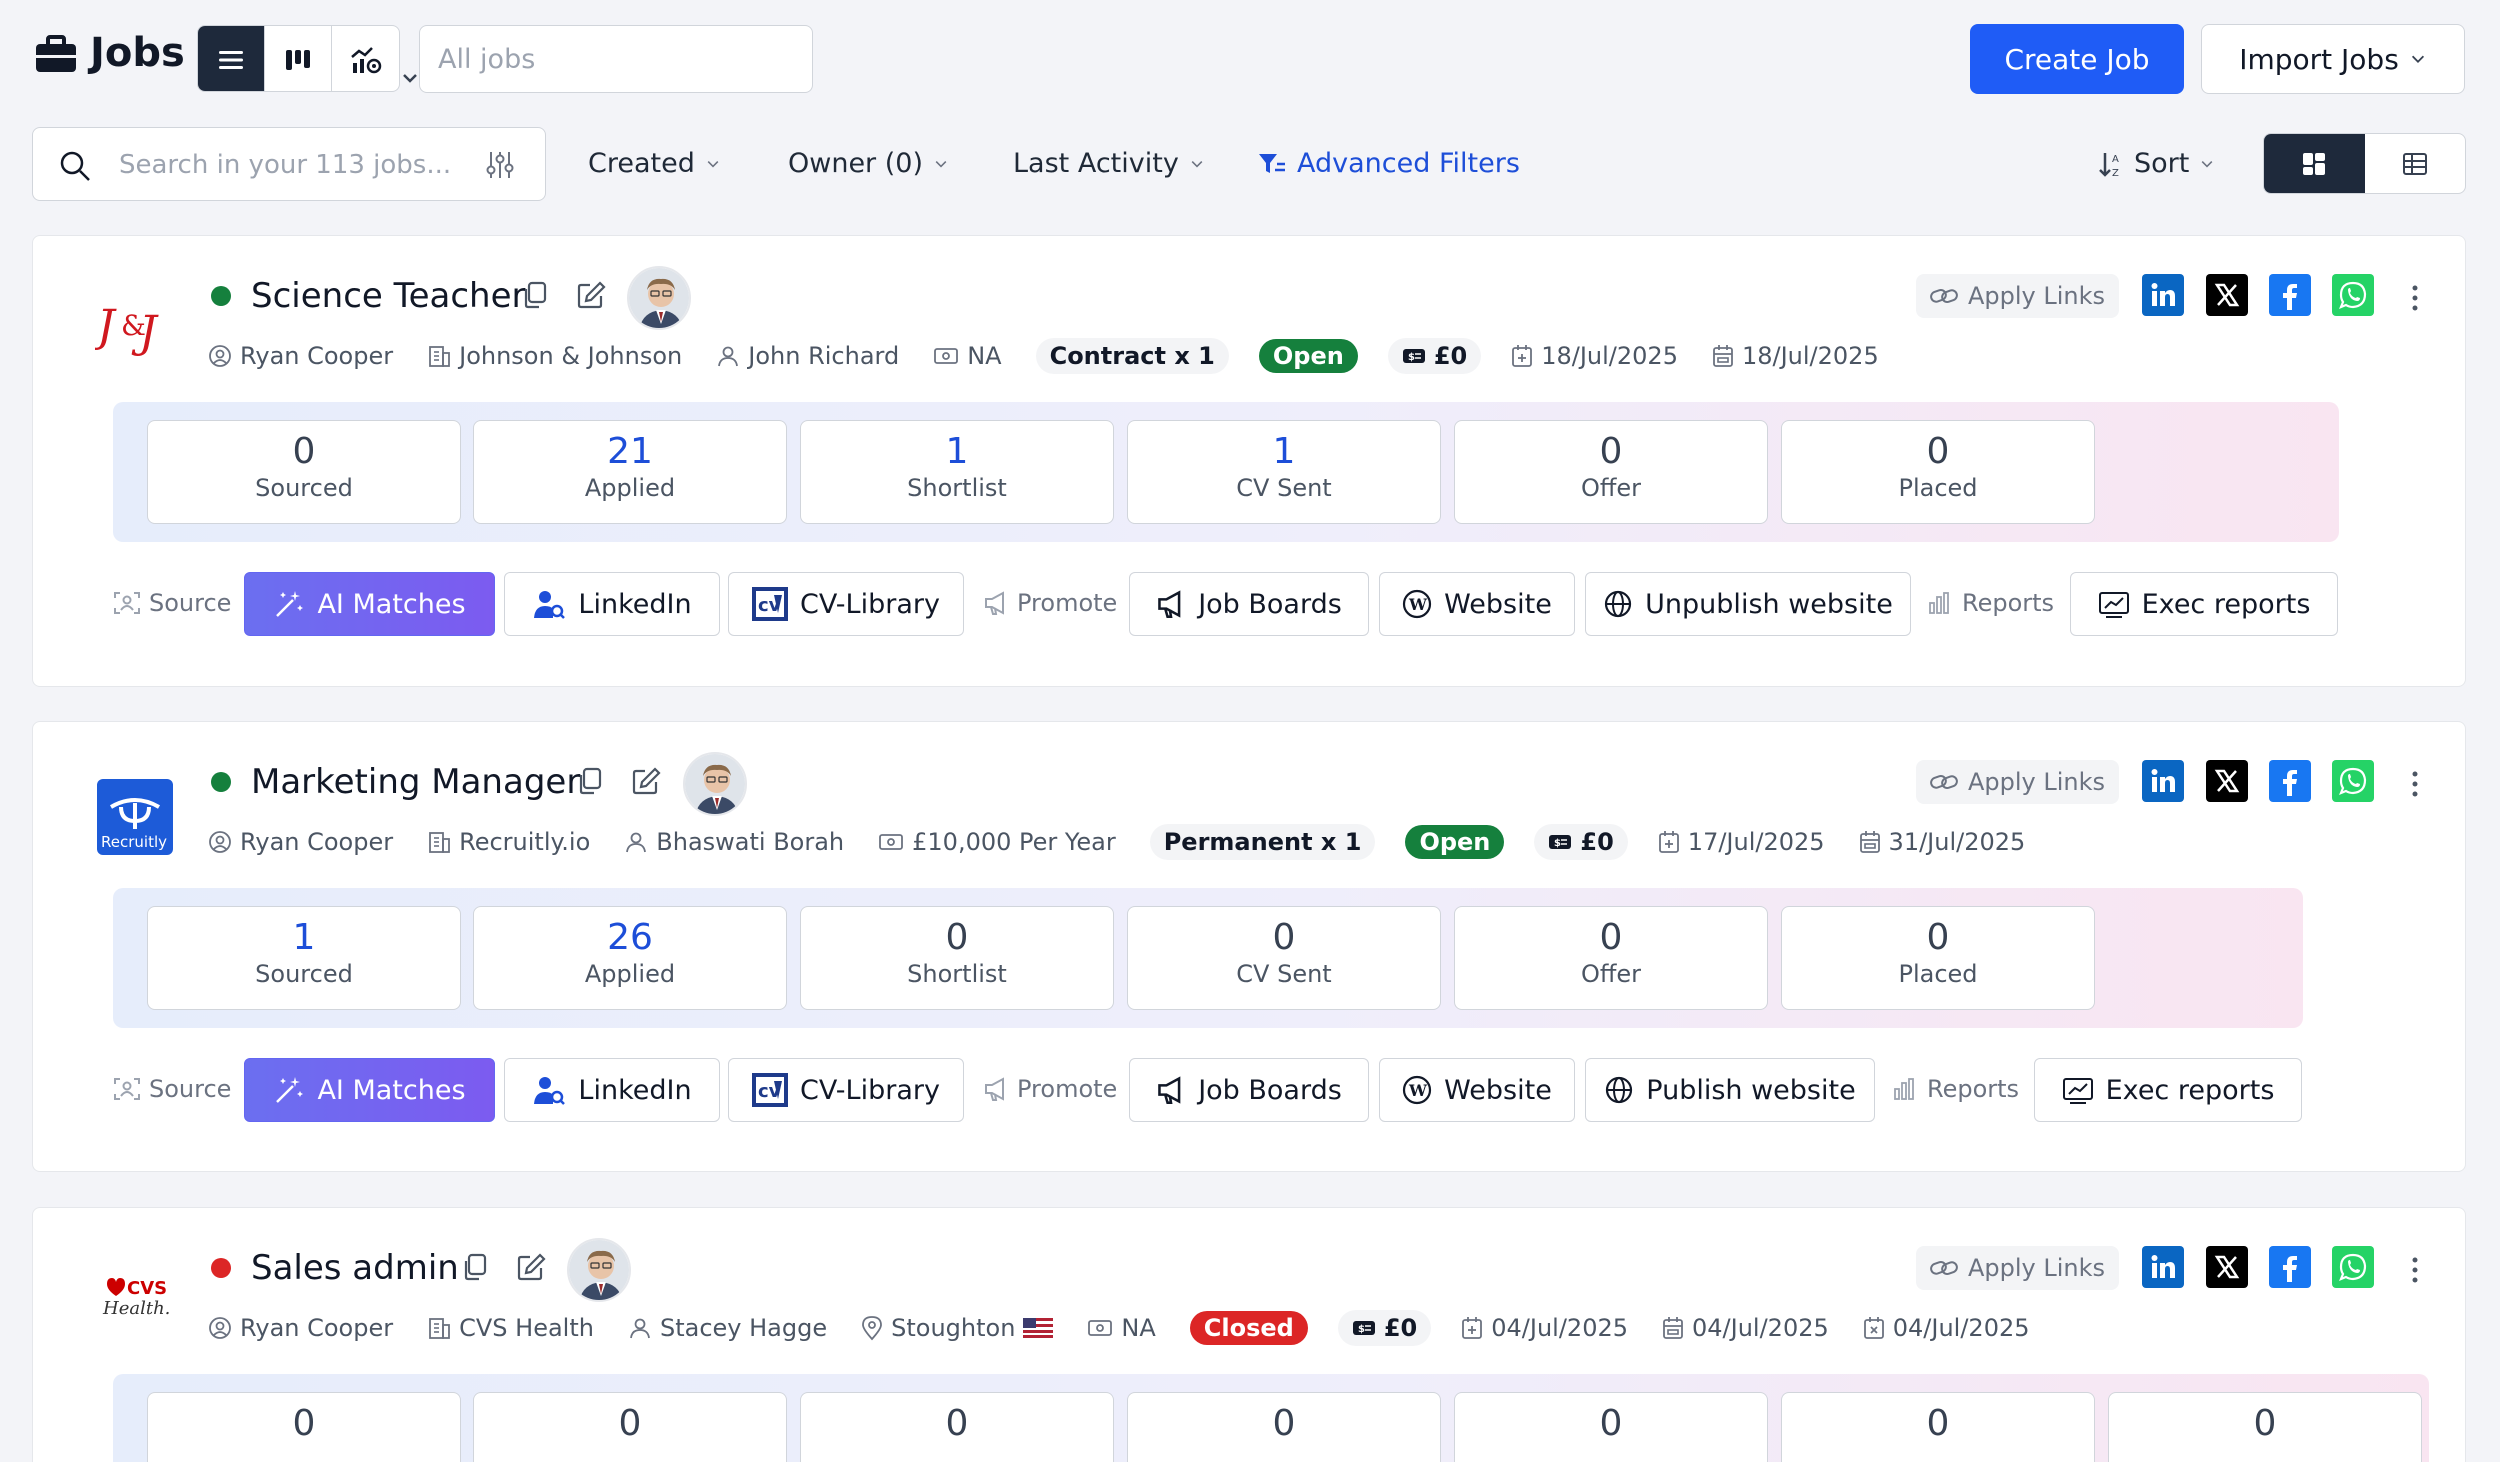 The image size is (2500, 1462). What do you see at coordinates (2333, 59) in the screenshot?
I see `import-jobs-button: Import Jobs` at bounding box center [2333, 59].